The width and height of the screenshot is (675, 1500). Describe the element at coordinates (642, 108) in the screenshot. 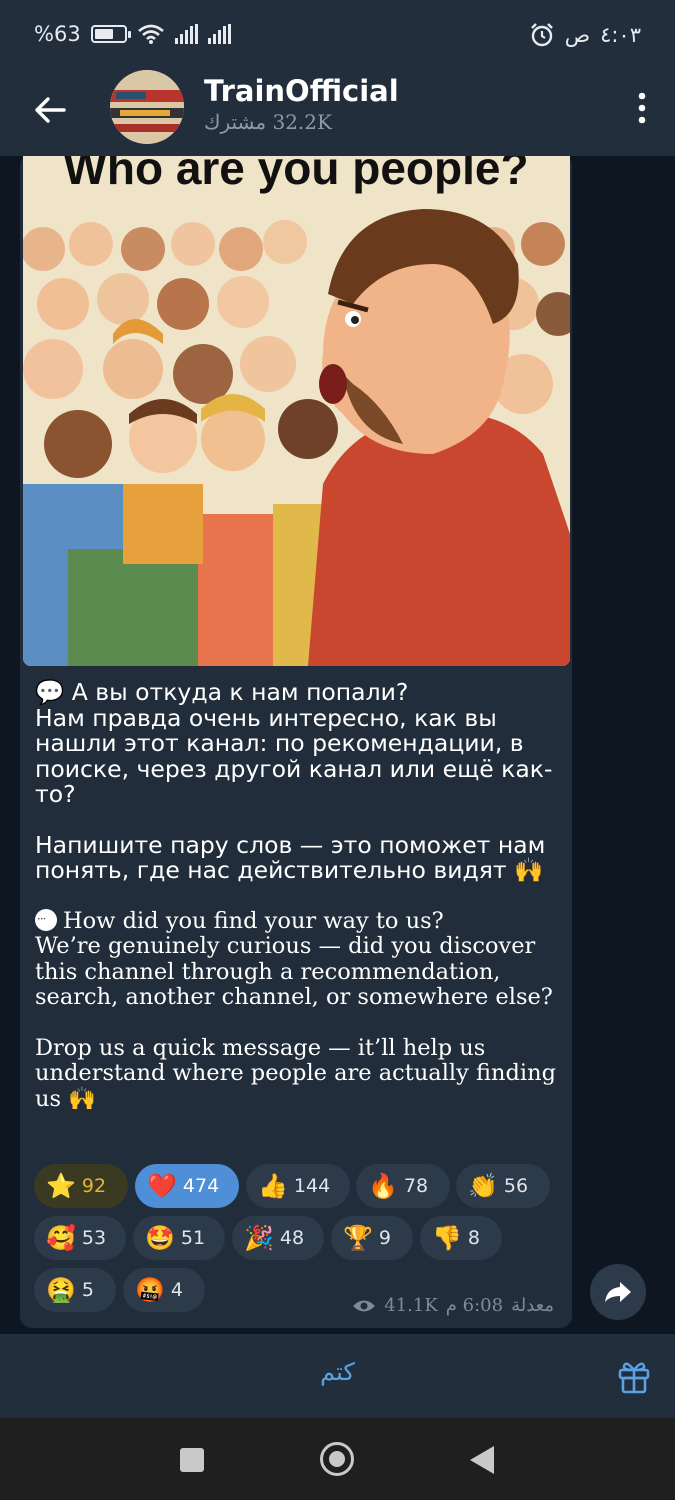

I see `more-vert-icon` at that location.